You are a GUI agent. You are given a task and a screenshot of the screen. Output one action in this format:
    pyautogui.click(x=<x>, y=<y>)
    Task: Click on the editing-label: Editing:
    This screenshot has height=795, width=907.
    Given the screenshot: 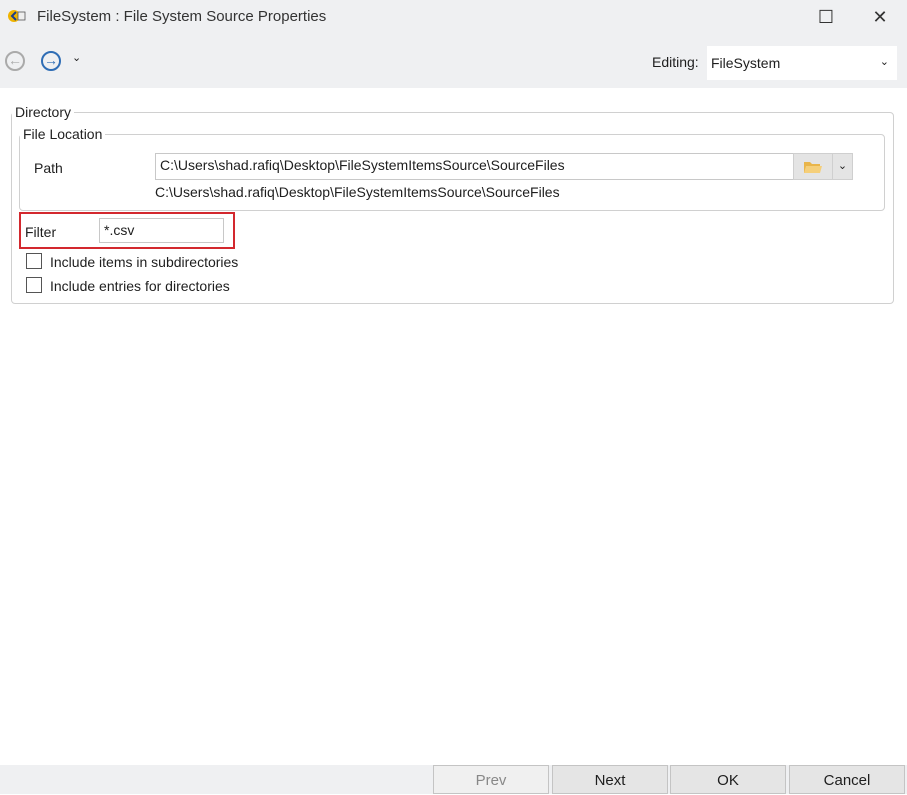 What is the action you would take?
    pyautogui.click(x=675, y=62)
    